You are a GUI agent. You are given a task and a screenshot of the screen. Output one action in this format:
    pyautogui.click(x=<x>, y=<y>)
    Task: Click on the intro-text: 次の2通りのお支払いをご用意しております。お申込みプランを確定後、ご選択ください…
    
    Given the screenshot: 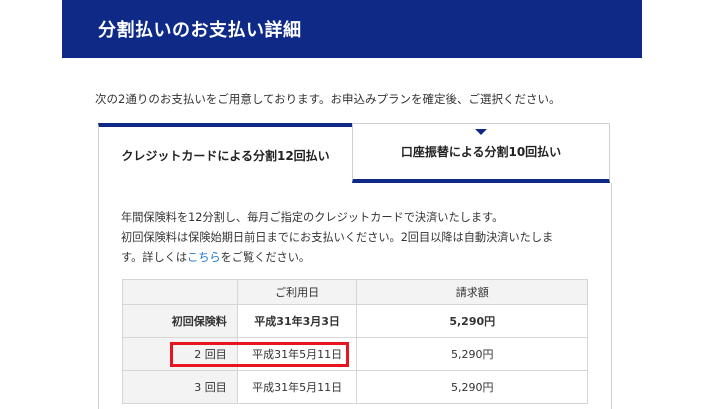 What is the action you would take?
    pyautogui.click(x=328, y=99)
    